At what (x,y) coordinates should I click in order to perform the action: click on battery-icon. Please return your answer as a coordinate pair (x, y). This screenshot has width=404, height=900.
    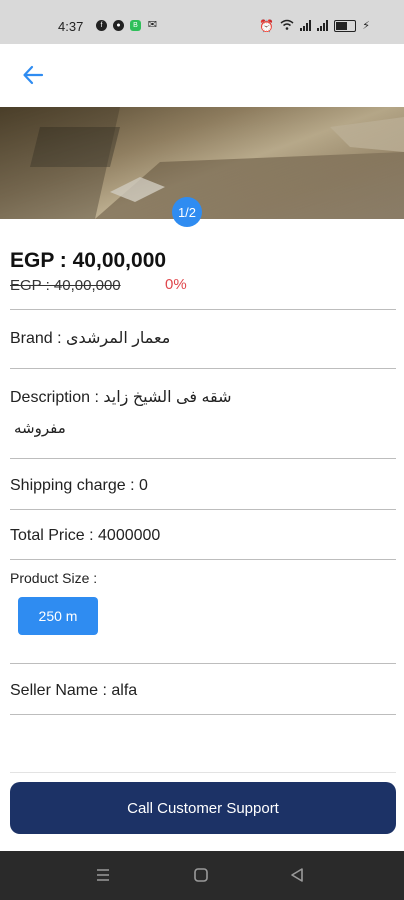
    Looking at the image, I should click on (345, 25).